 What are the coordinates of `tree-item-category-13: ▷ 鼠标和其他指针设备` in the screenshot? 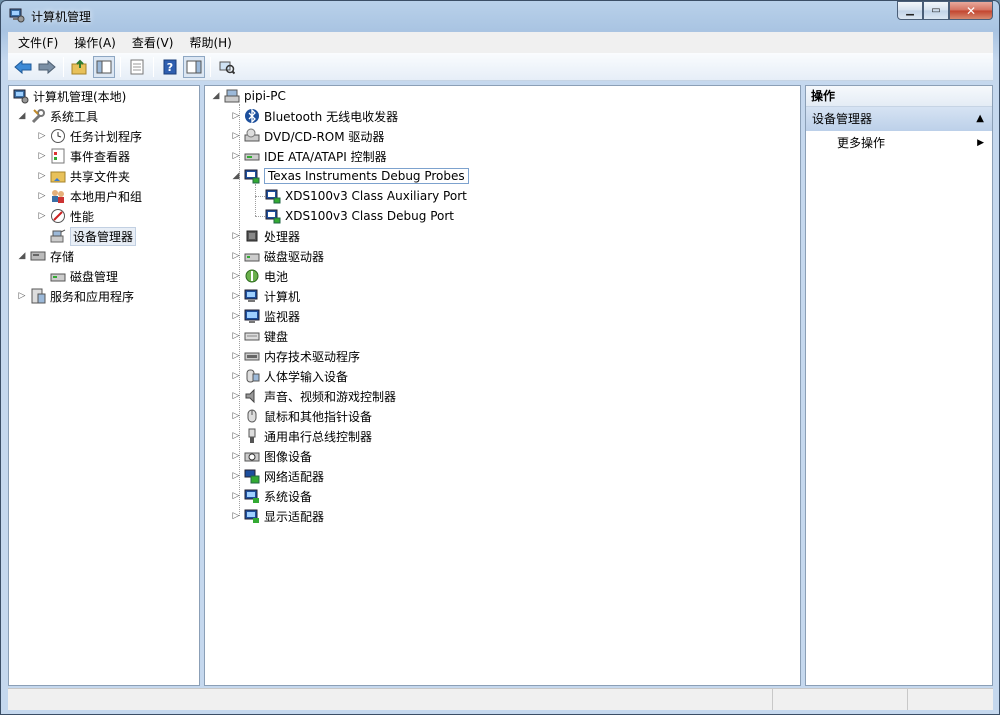 It's located at (301, 416).